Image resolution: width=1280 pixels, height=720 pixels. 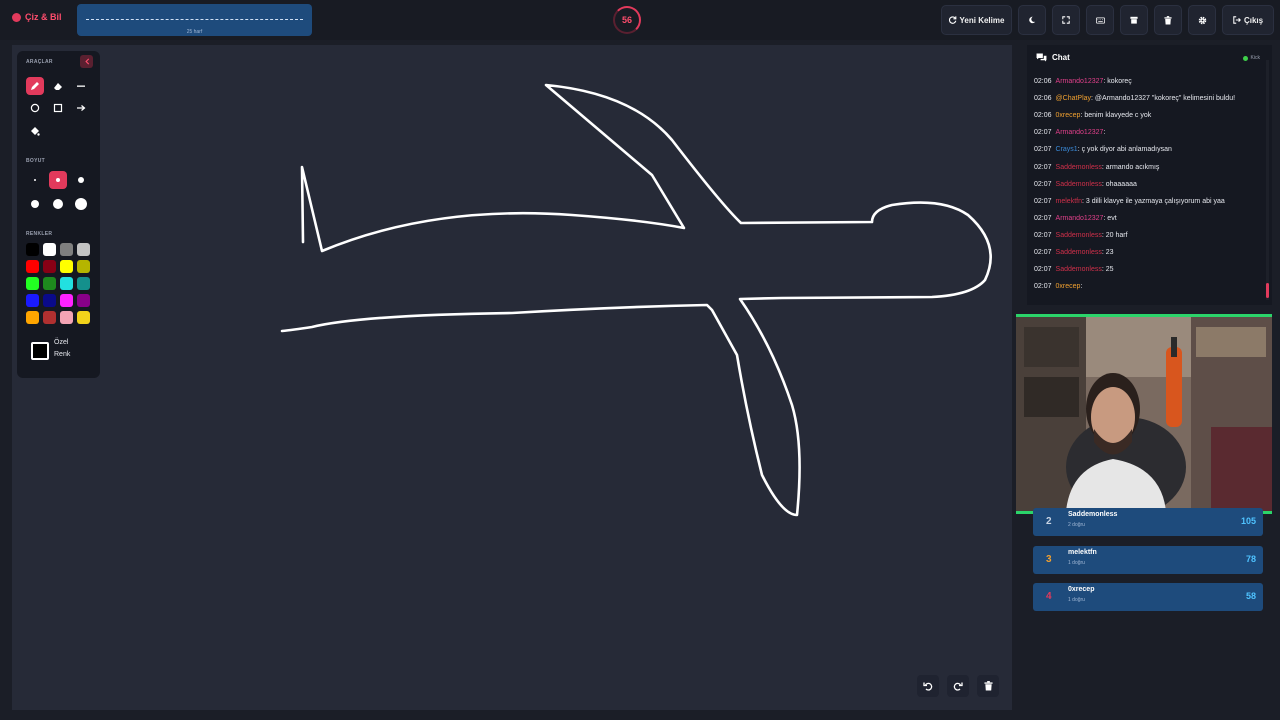 I want to click on line-icon, so click(x=81, y=86).